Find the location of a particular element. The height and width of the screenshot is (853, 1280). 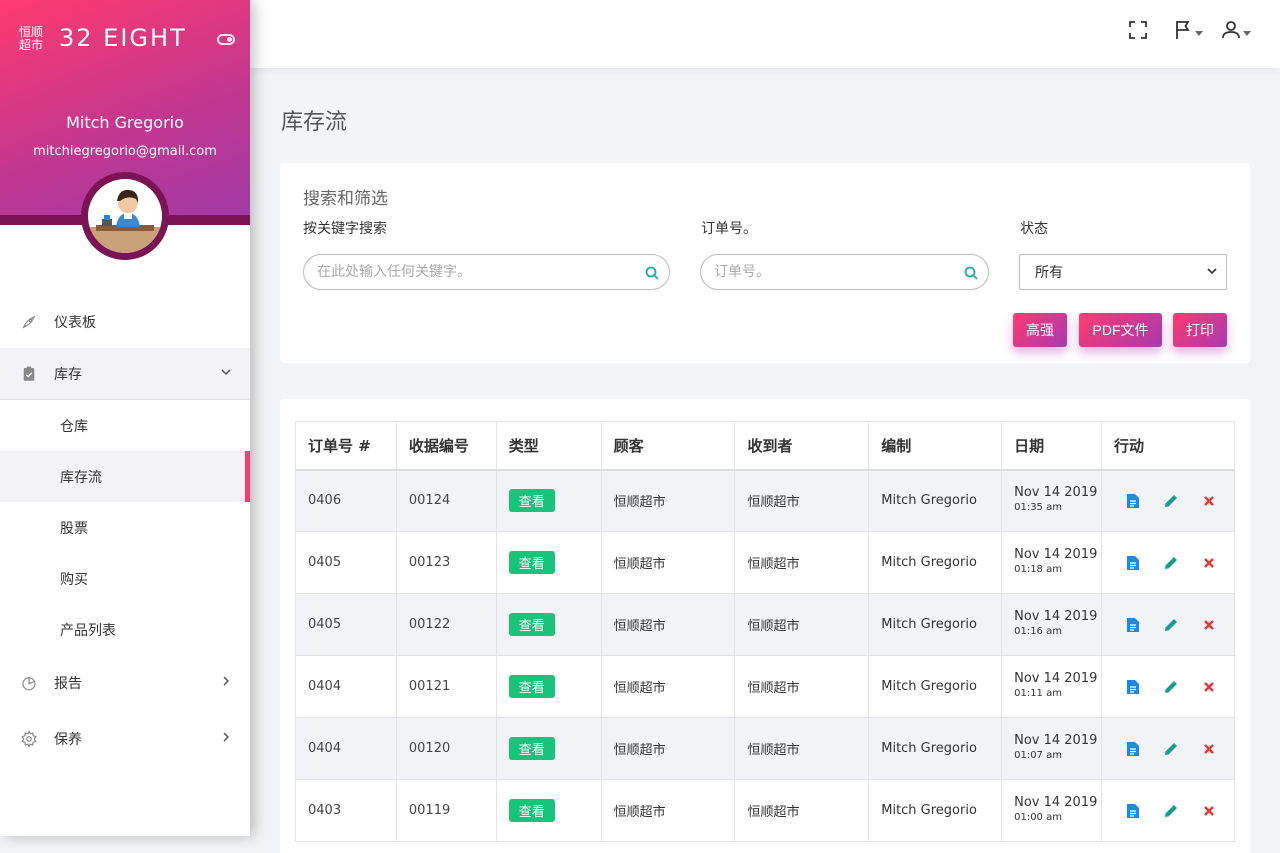

column-header: 顾客 is located at coordinates (668, 446).